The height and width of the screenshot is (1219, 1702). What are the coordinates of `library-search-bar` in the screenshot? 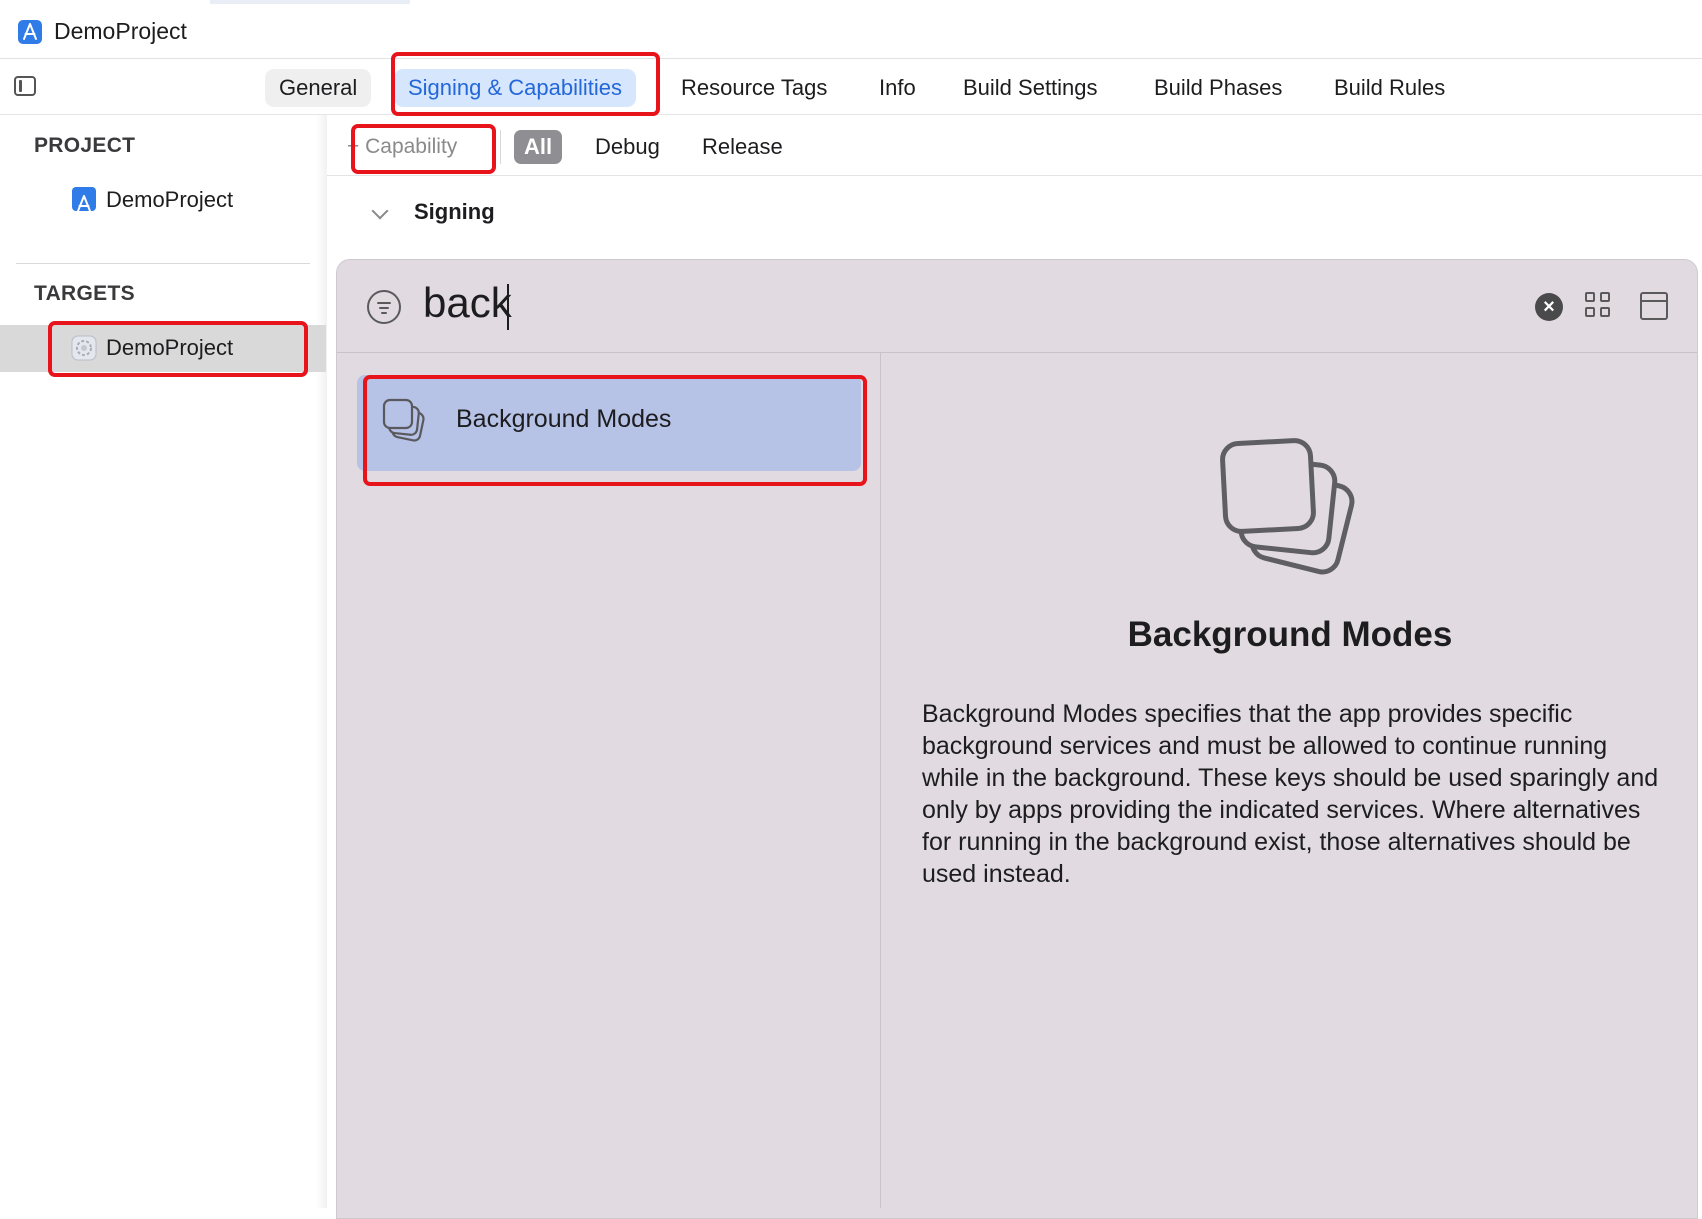 It's located at (1017, 306).